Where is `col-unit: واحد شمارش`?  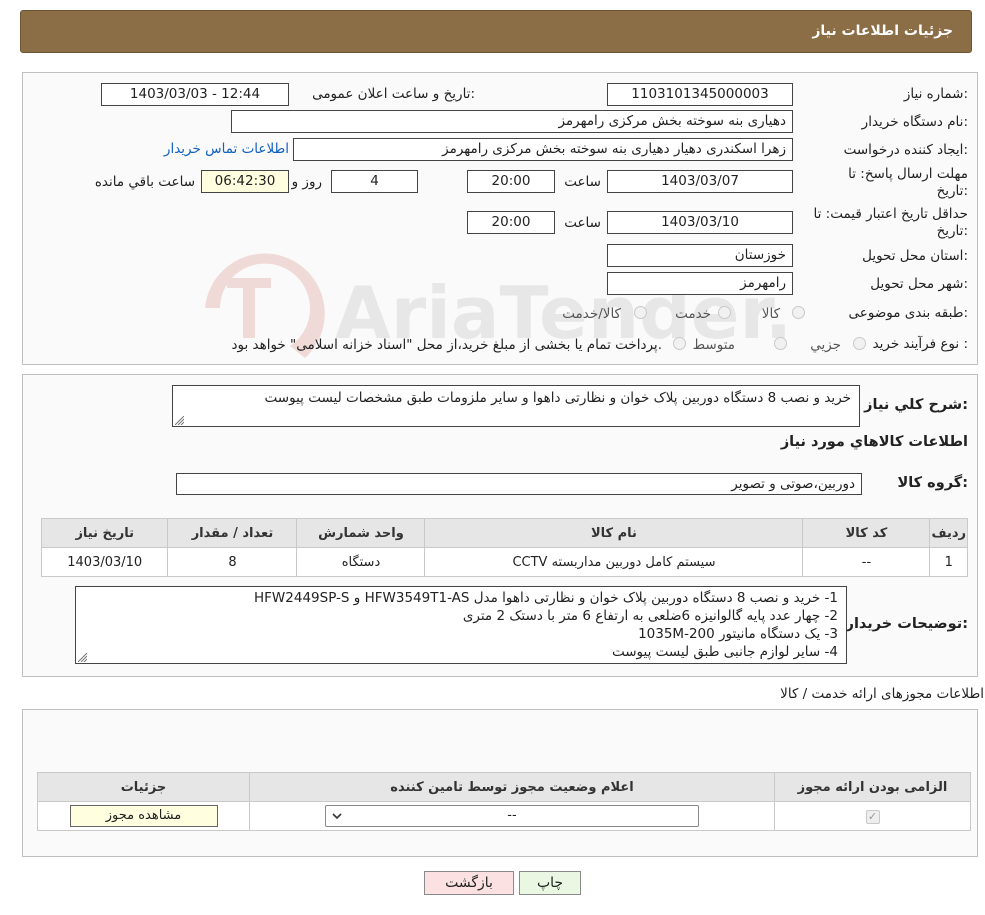 col-unit: واحد شمارش is located at coordinates (361, 533).